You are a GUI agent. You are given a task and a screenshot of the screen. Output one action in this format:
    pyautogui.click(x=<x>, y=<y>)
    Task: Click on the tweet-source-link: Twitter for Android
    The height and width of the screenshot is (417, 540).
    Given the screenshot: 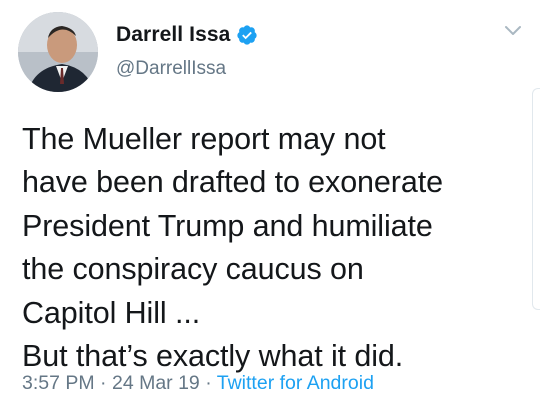 What is the action you would take?
    pyautogui.click(x=295, y=383)
    